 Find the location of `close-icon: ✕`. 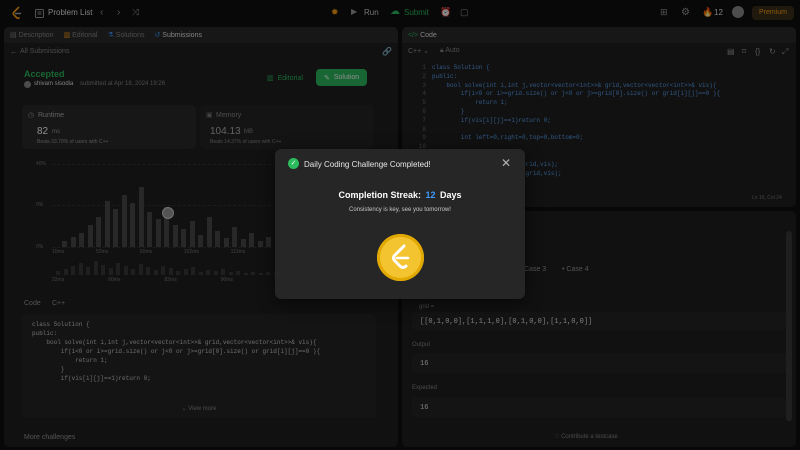

close-icon: ✕ is located at coordinates (506, 163).